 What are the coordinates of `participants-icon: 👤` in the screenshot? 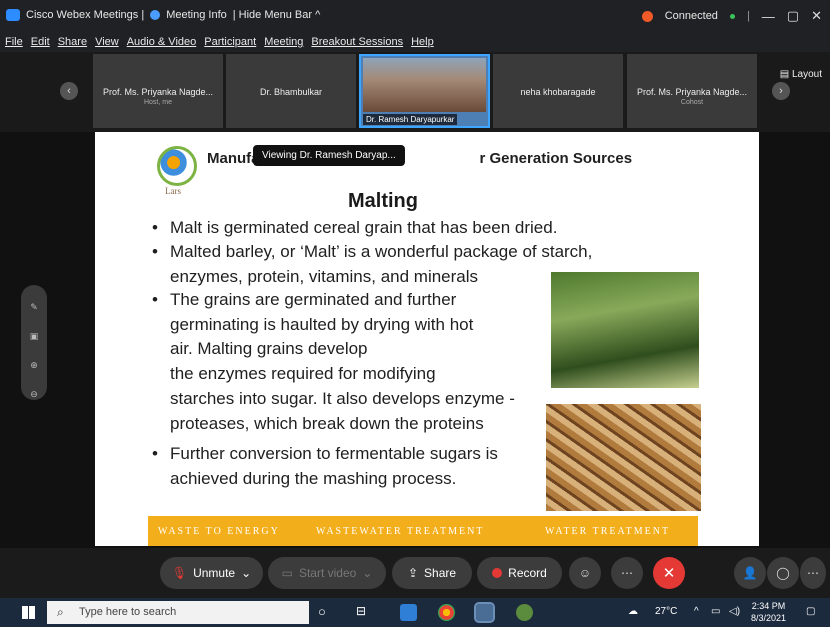 It's located at (750, 573).